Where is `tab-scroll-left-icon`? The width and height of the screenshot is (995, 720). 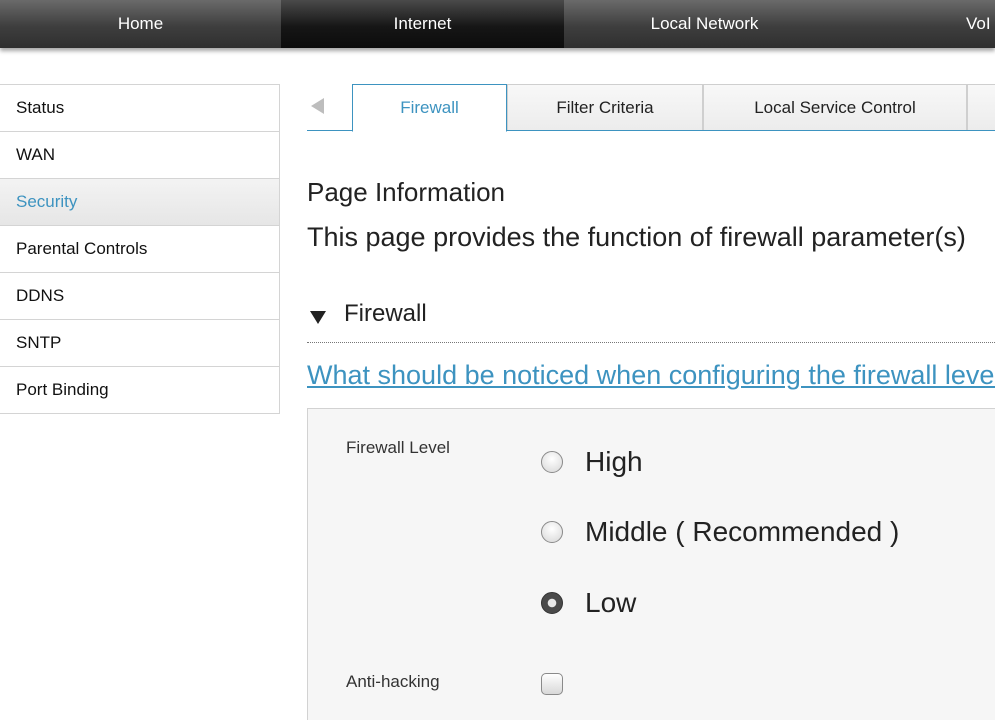 tab-scroll-left-icon is located at coordinates (317, 106).